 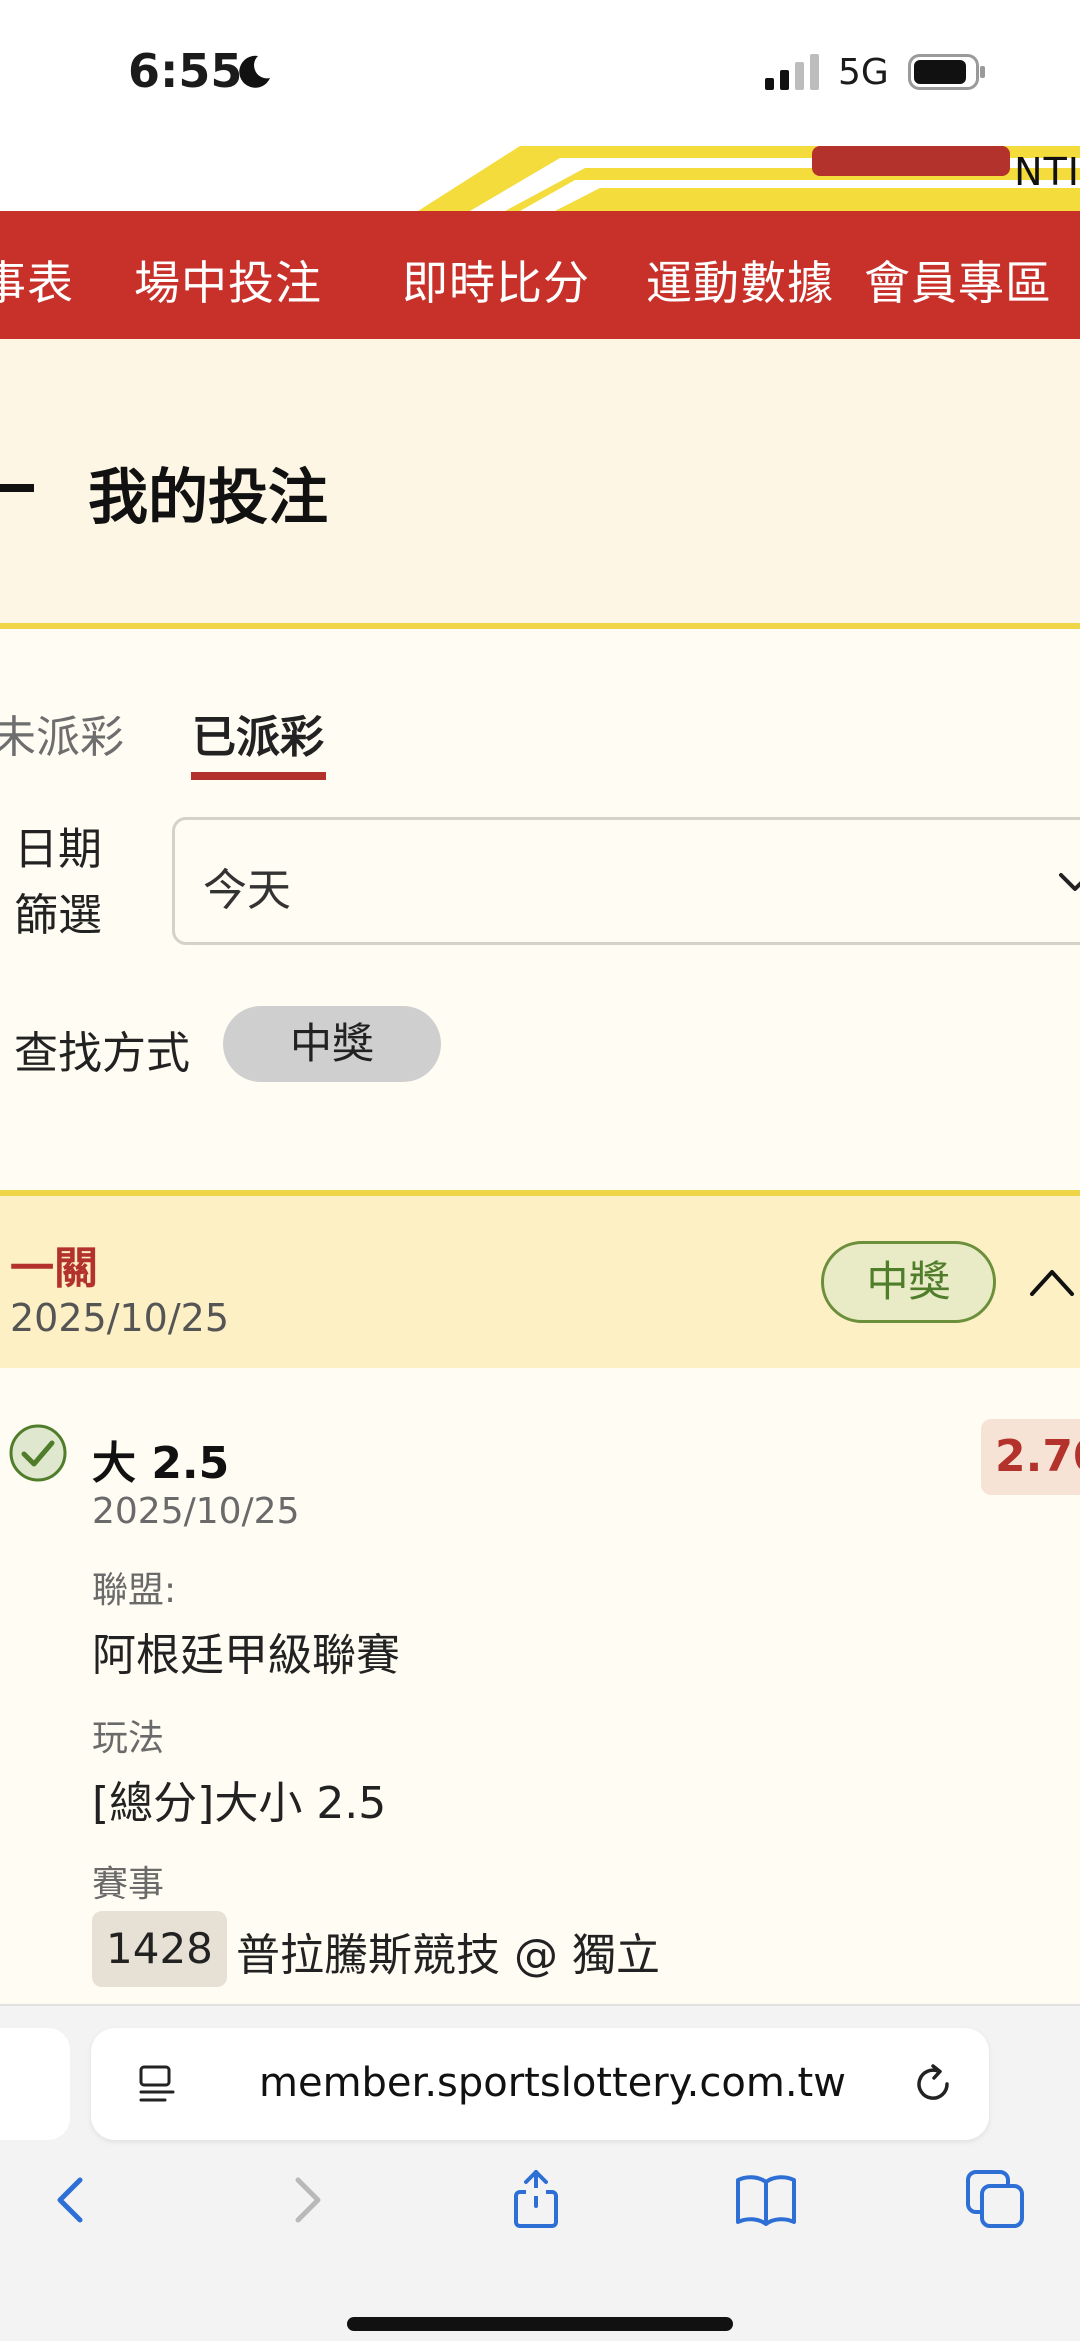 I want to click on back-icon, so click(x=17, y=488).